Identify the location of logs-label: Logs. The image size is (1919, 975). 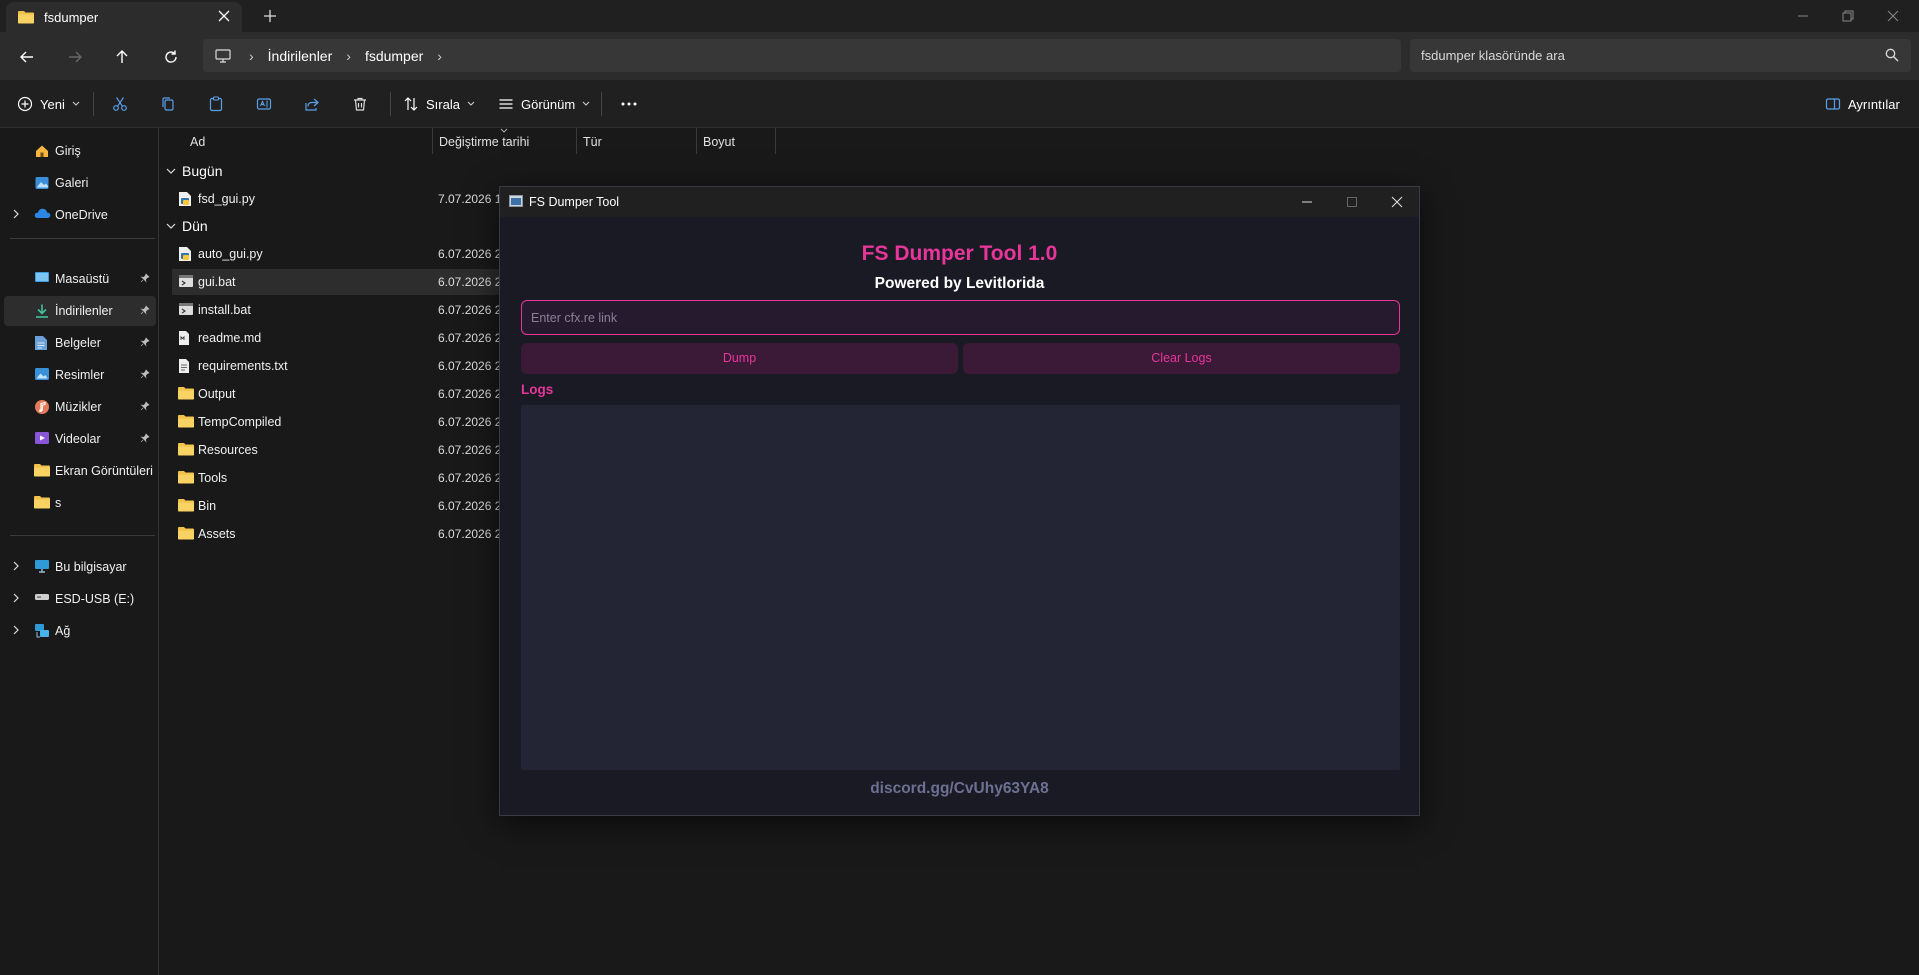
(537, 389).